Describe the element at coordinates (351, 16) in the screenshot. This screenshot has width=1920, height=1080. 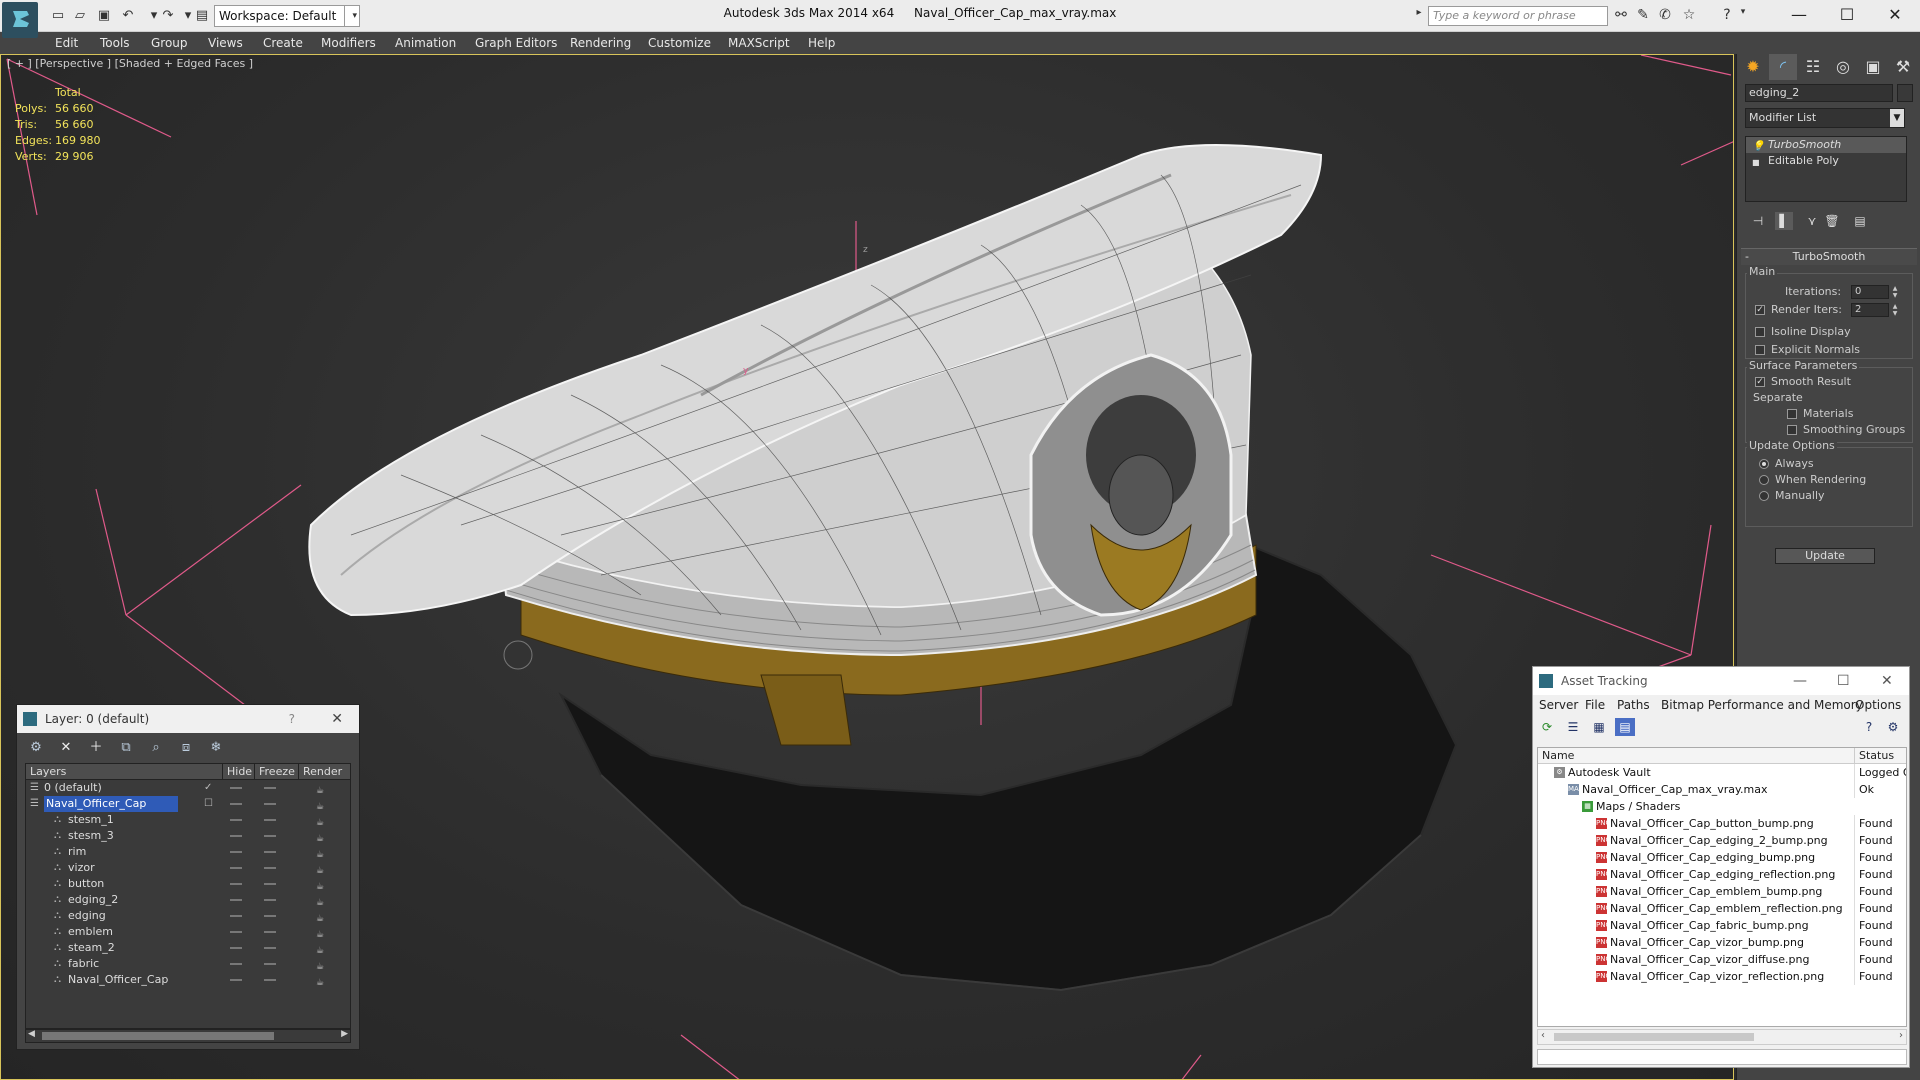
I see `workspace-dropdown-button` at that location.